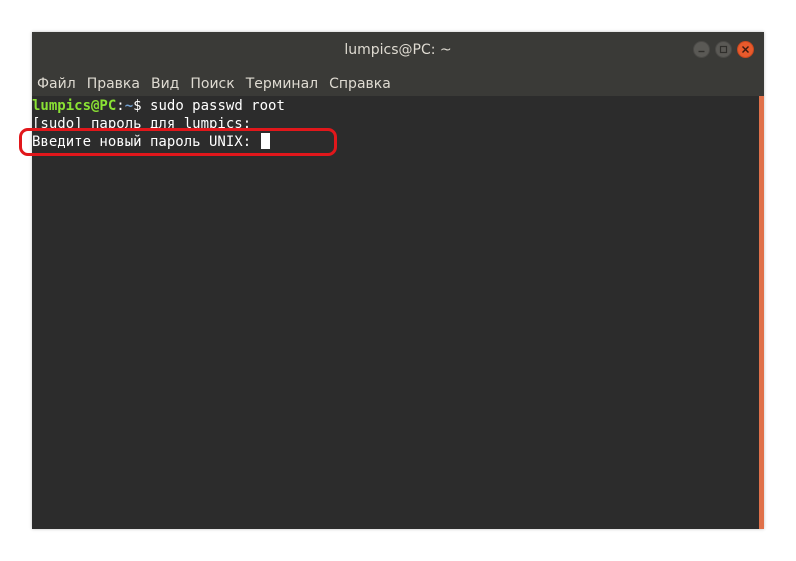 The width and height of the screenshot is (796, 561). What do you see at coordinates (217, 106) in the screenshot?
I see `command-text: sudo passwd root` at bounding box center [217, 106].